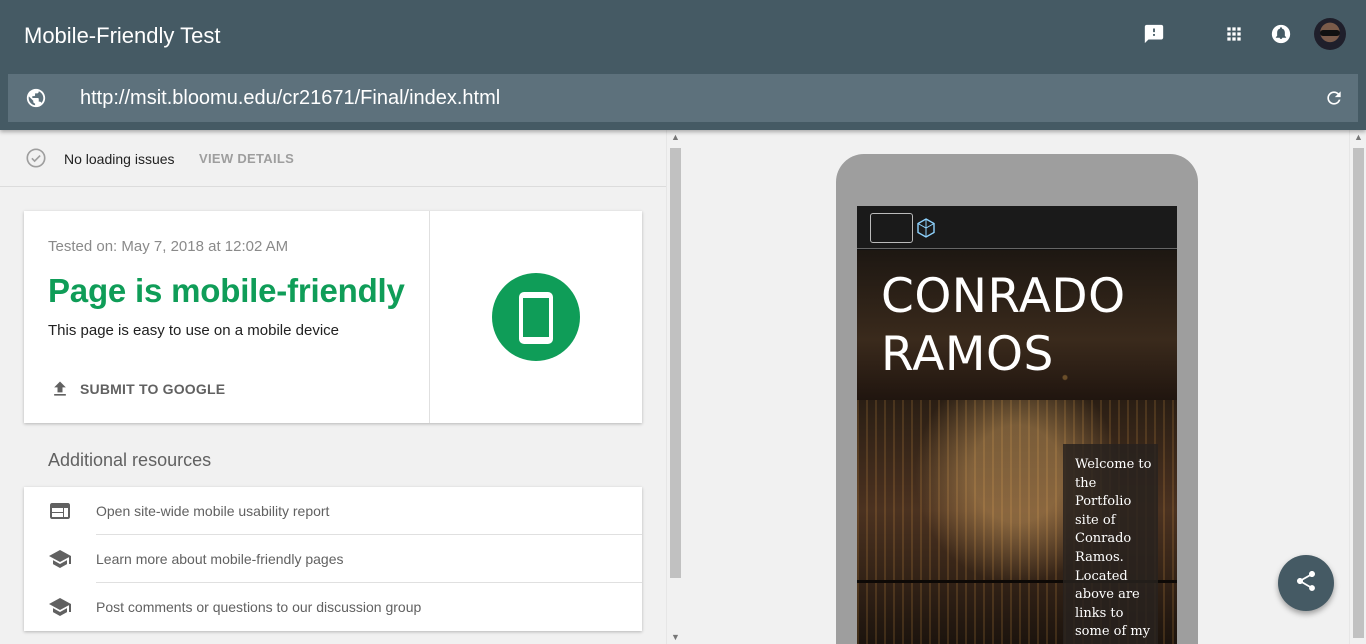 Image resolution: width=1366 pixels, height=644 pixels. I want to click on refresh-icon, so click(1334, 98).